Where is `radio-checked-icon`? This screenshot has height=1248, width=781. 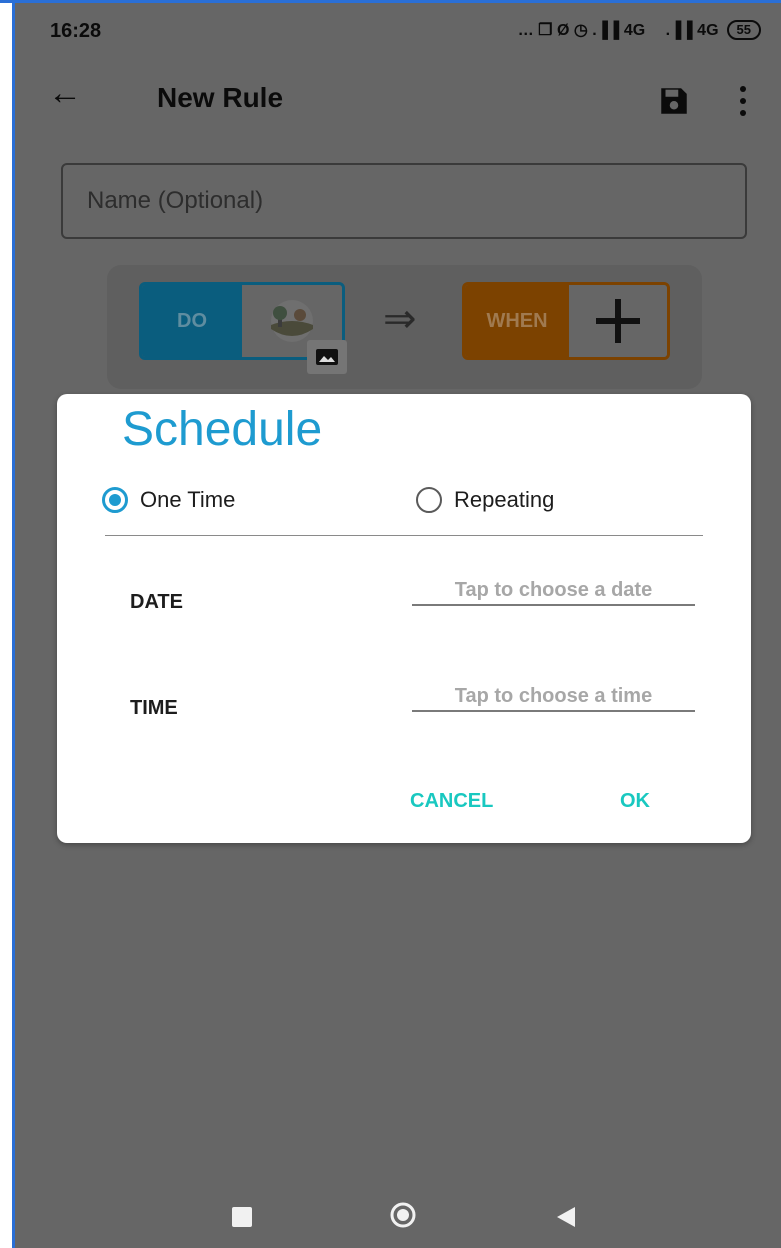 radio-checked-icon is located at coordinates (115, 500).